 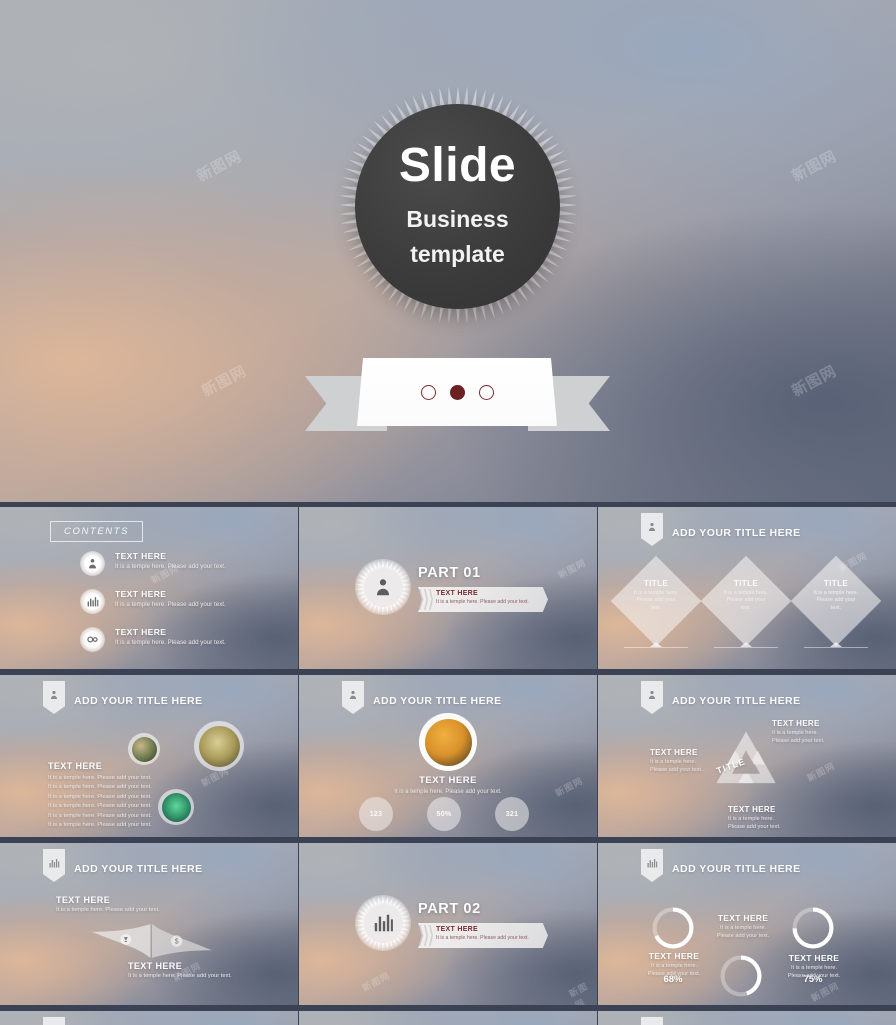 What do you see at coordinates (444, 814) in the screenshot?
I see `stat-pill: 50%` at bounding box center [444, 814].